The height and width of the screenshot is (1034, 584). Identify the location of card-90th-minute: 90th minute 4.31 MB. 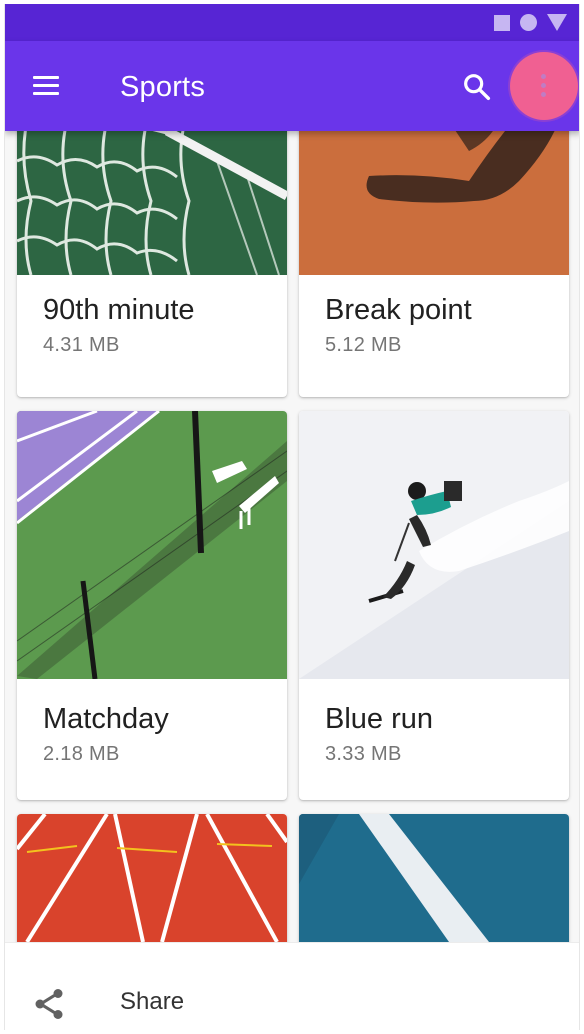
(152, 264).